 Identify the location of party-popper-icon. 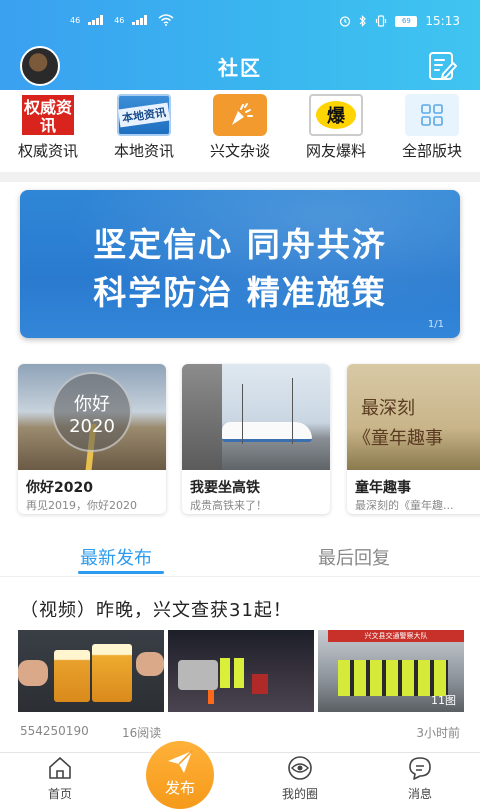
(242, 114).